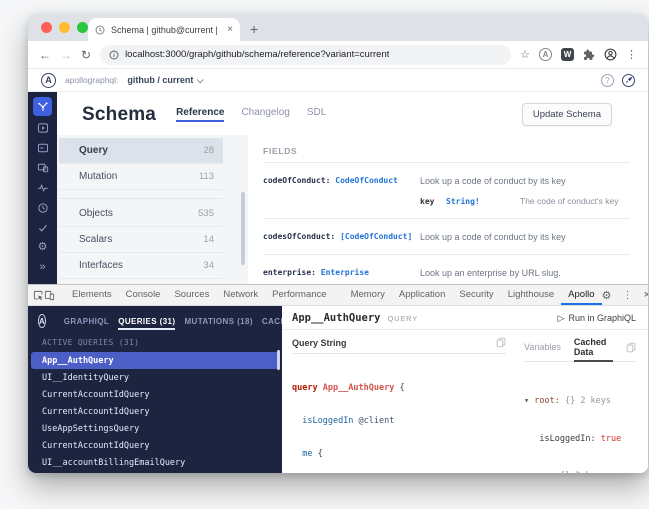 This screenshot has width=649, height=509. What do you see at coordinates (38, 295) in the screenshot?
I see `inspect-element-icon` at bounding box center [38, 295].